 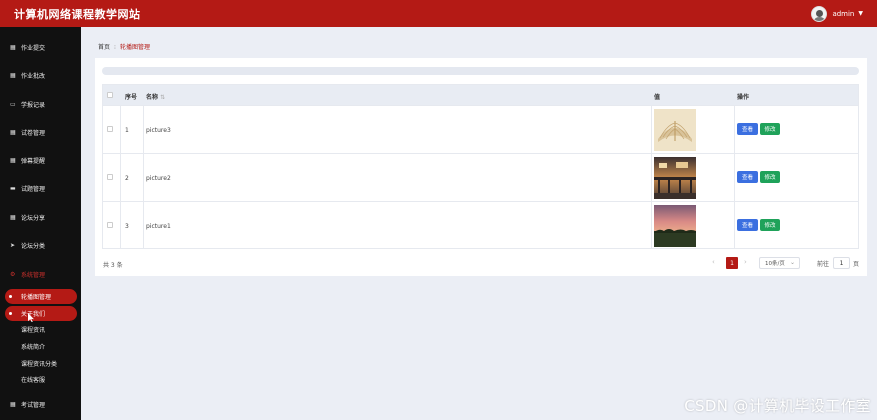 What do you see at coordinates (41, 296) in the screenshot?
I see `sidebar-subitem-carousel: 轮播图管理` at bounding box center [41, 296].